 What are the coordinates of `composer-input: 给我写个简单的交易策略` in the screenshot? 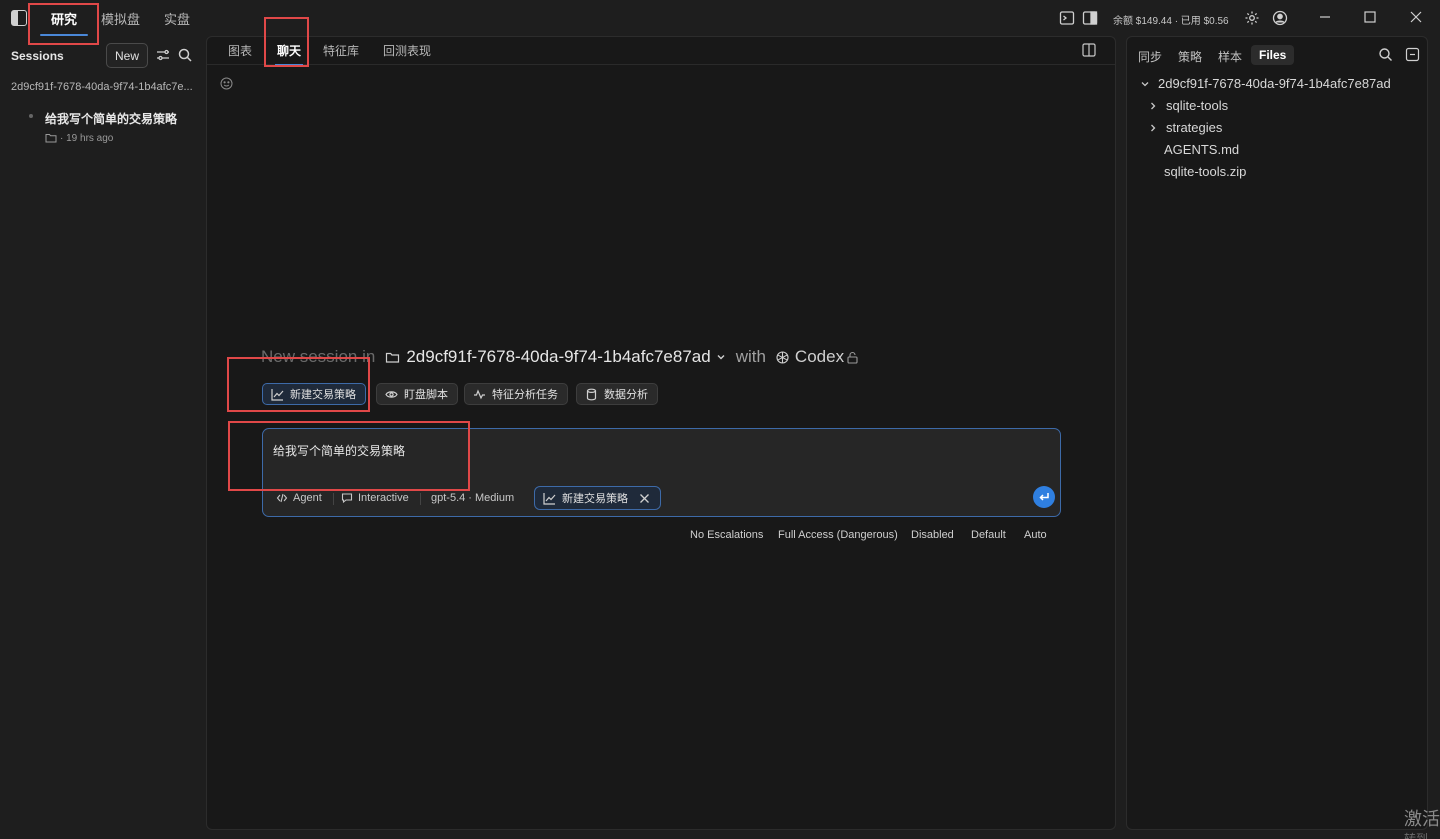 It's located at (339, 450).